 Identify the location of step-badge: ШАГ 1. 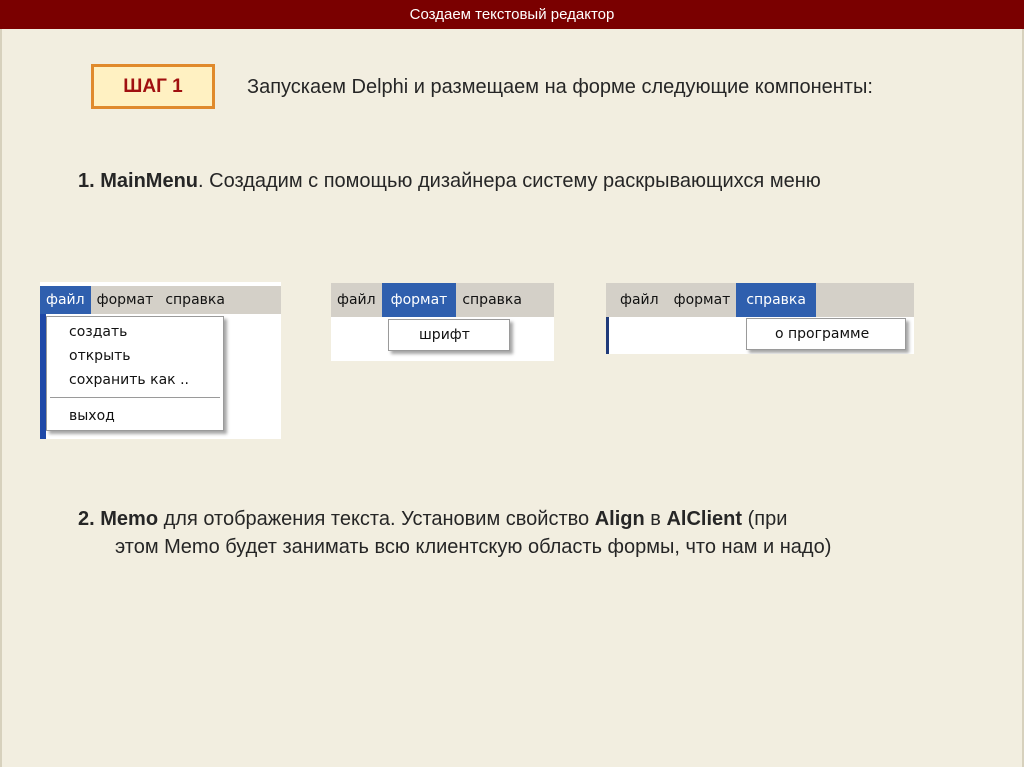
(153, 86).